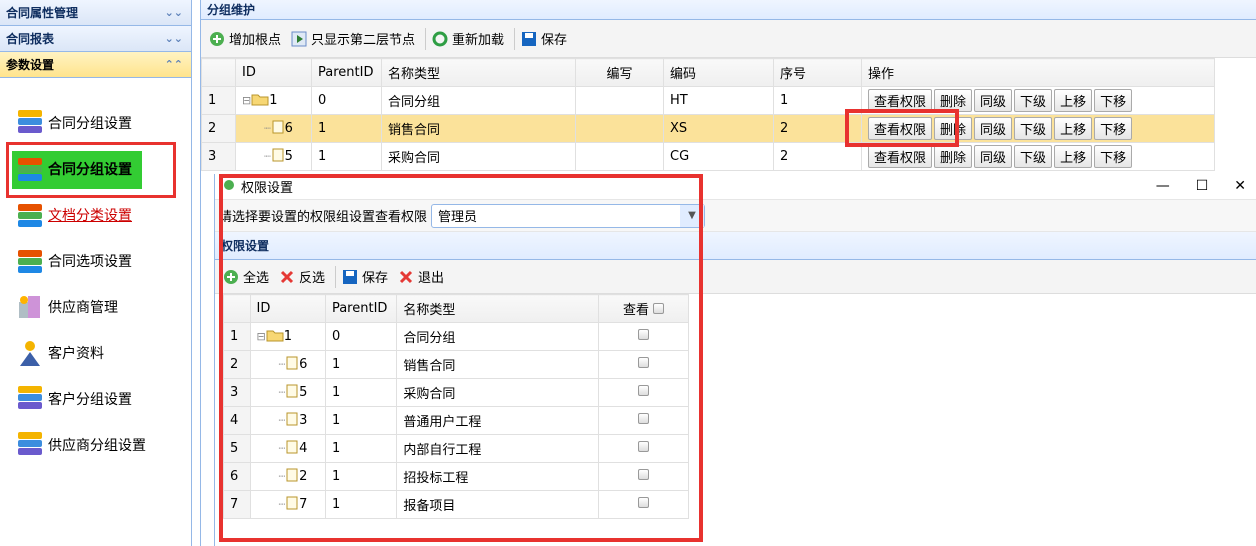 The image size is (1256, 546). Describe the element at coordinates (478, 100) in the screenshot. I see `name-cell: 合同分组` at that location.